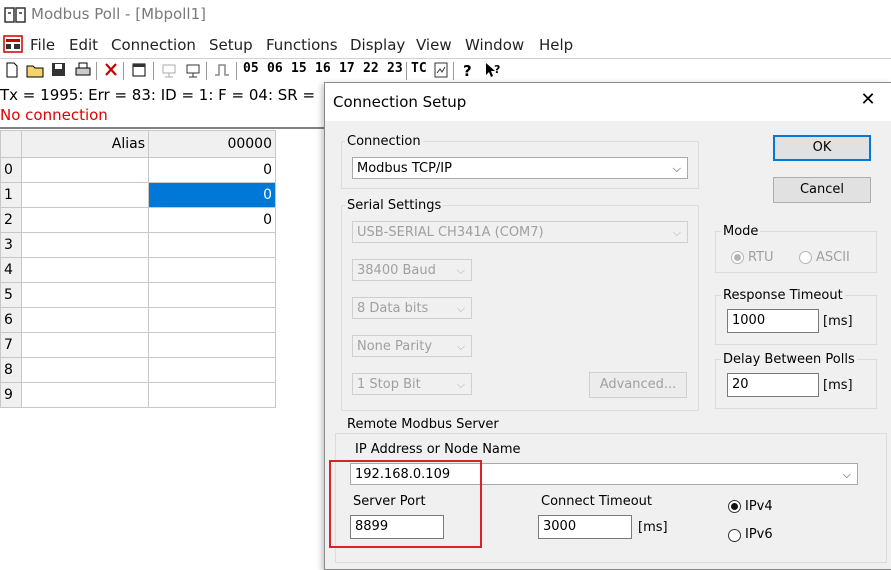 The width and height of the screenshot is (891, 570). What do you see at coordinates (822, 190) in the screenshot?
I see `cancel-button: Cancel` at bounding box center [822, 190].